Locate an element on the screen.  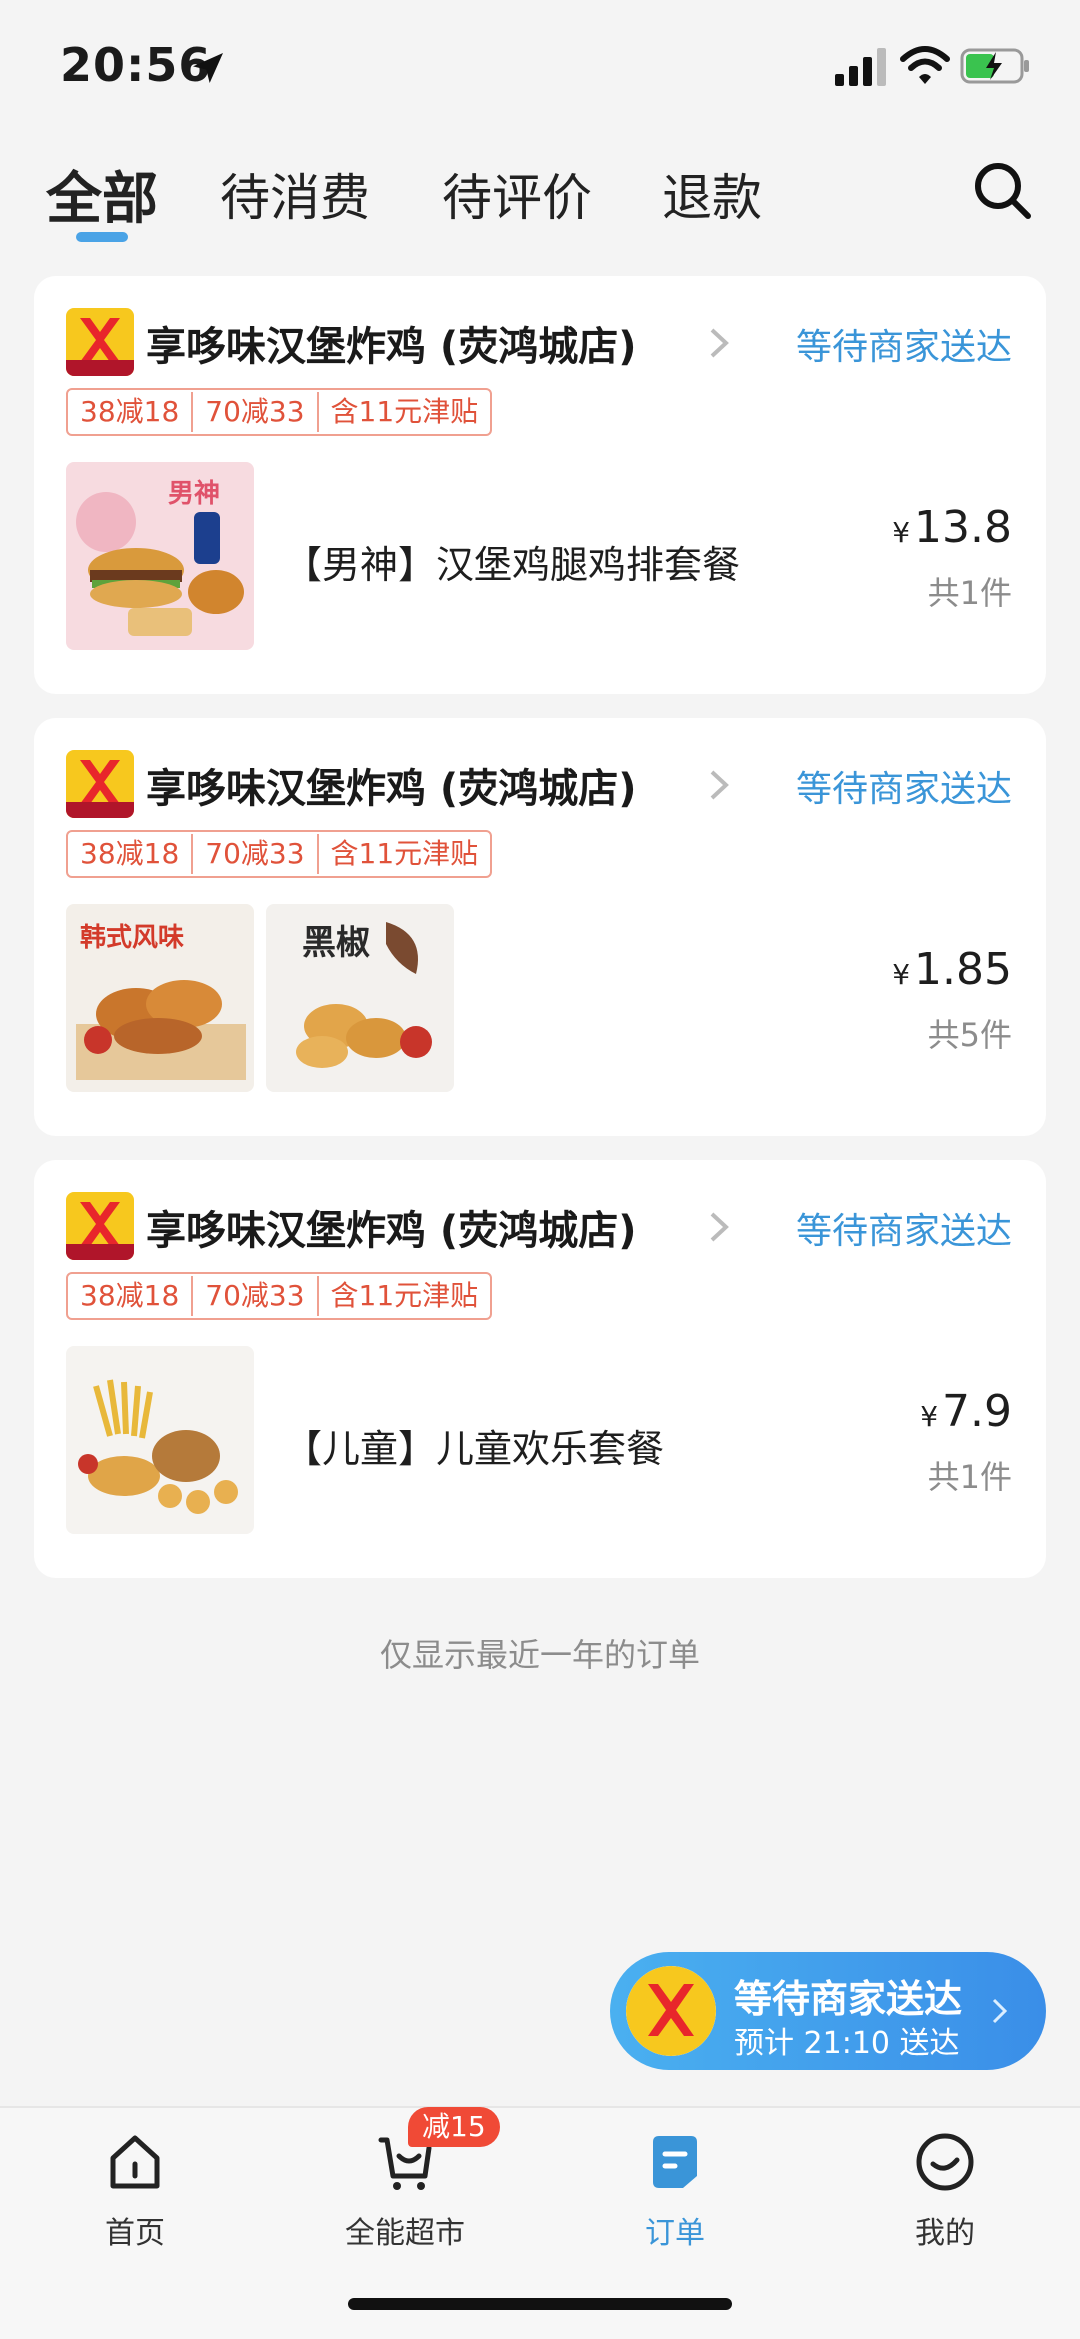
floating-status-title: 等待商家送达 is located at coordinates (848, 1999).